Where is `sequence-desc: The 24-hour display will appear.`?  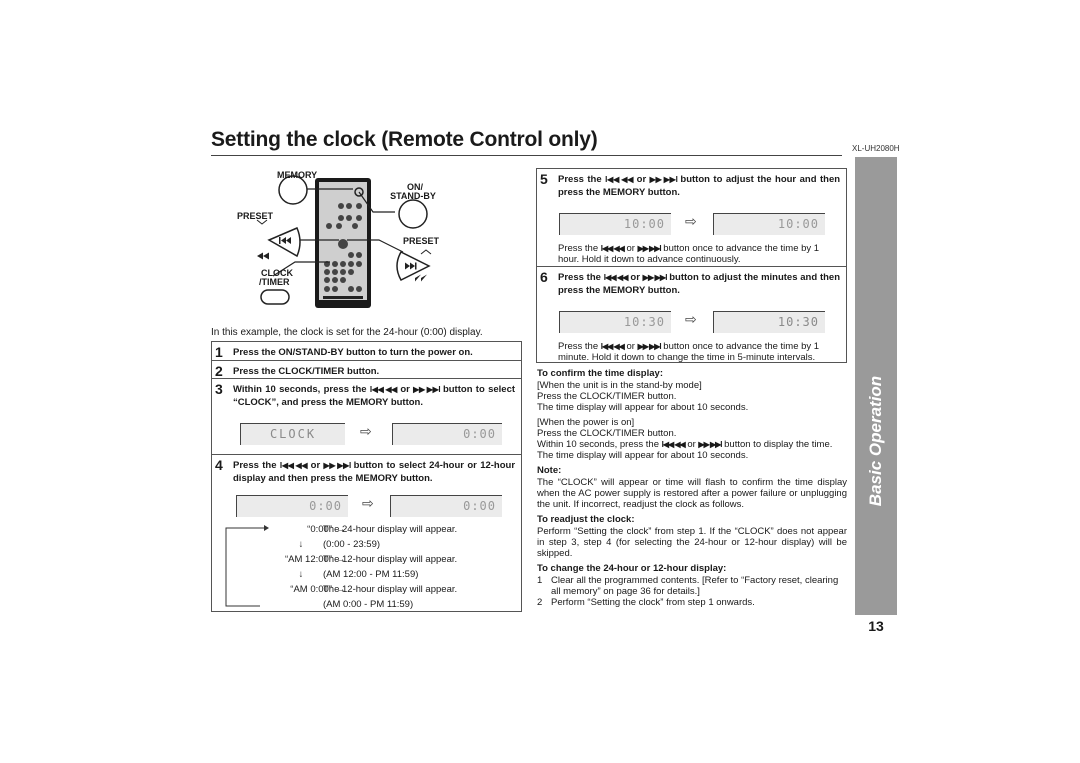
sequence-desc: The 24-hour display will appear. is located at coordinates (390, 529).